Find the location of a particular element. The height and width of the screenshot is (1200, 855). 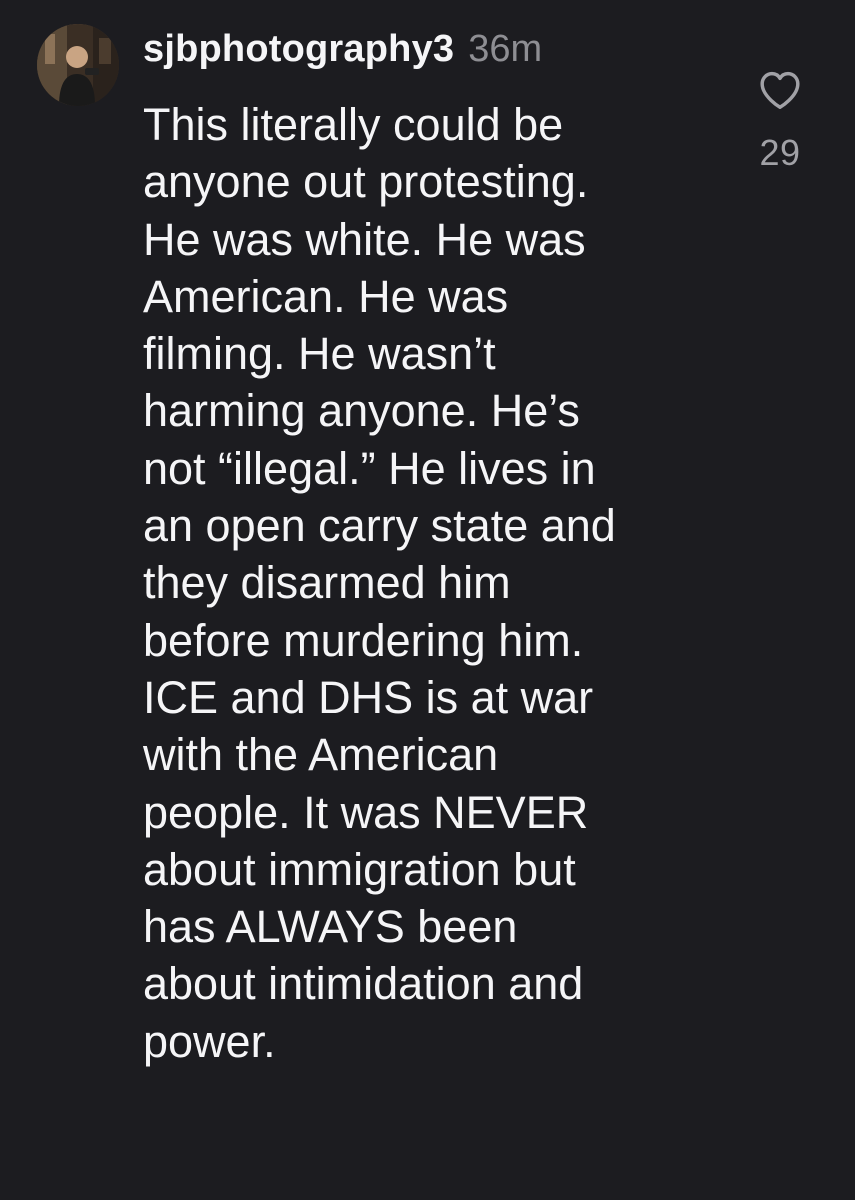

comment-text-line: This literally could be is located at coordinates (353, 124).